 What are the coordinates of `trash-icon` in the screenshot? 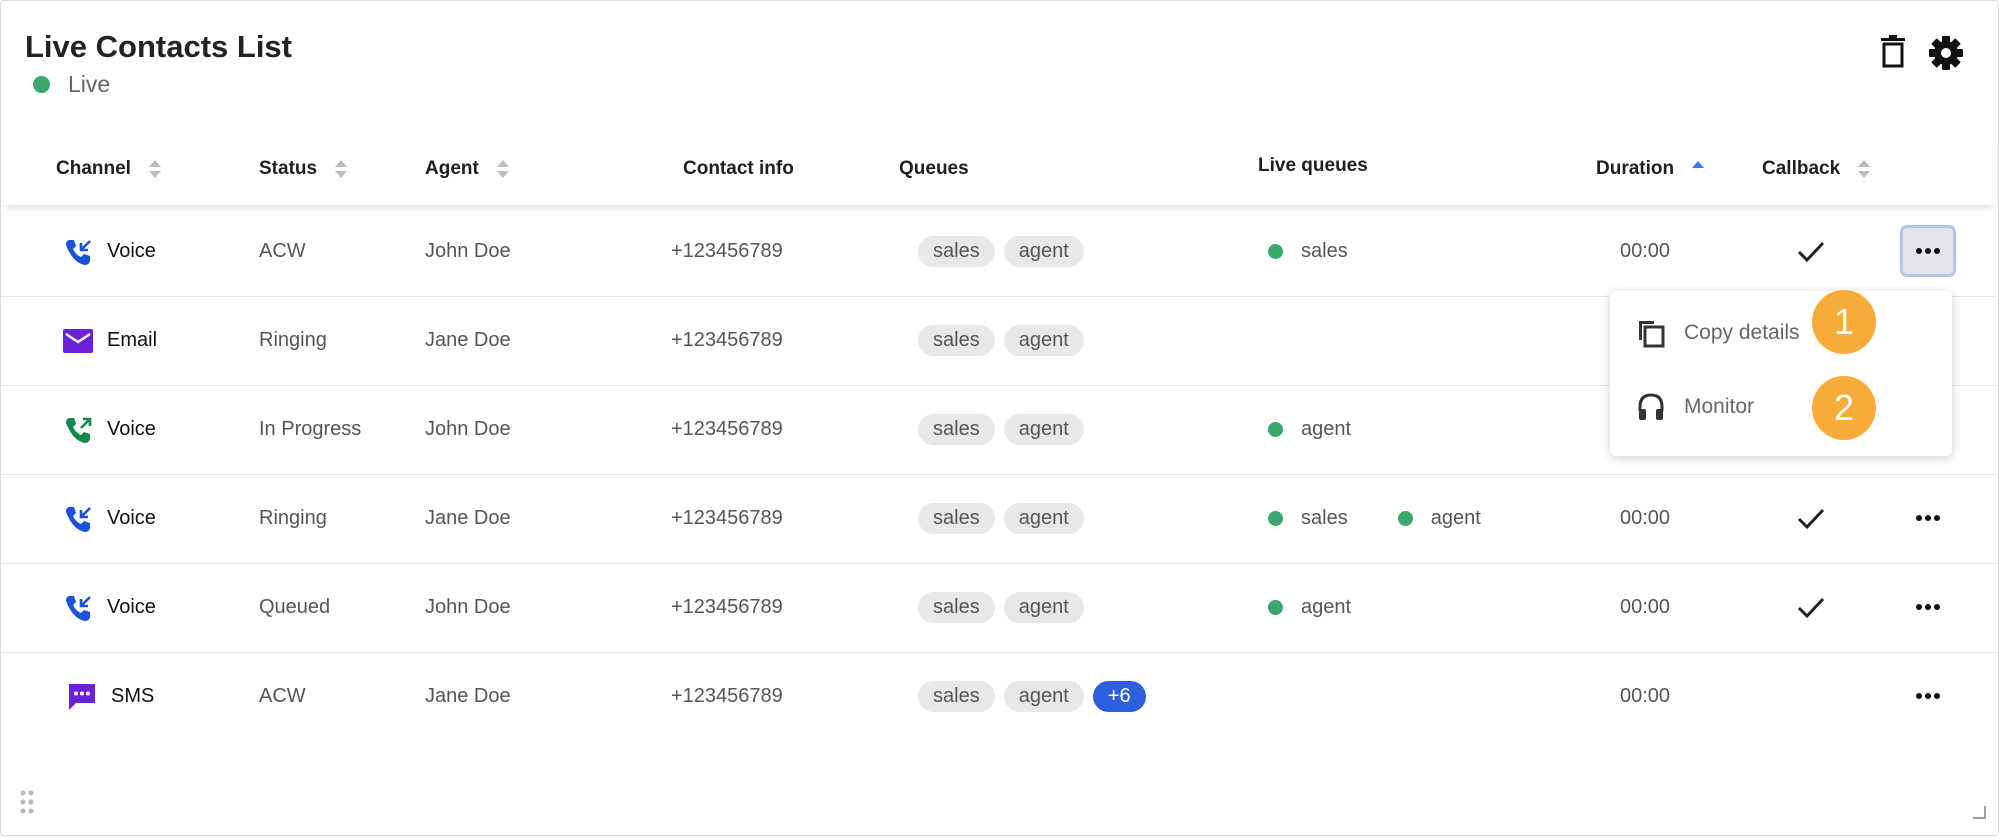 It's located at (1893, 54).